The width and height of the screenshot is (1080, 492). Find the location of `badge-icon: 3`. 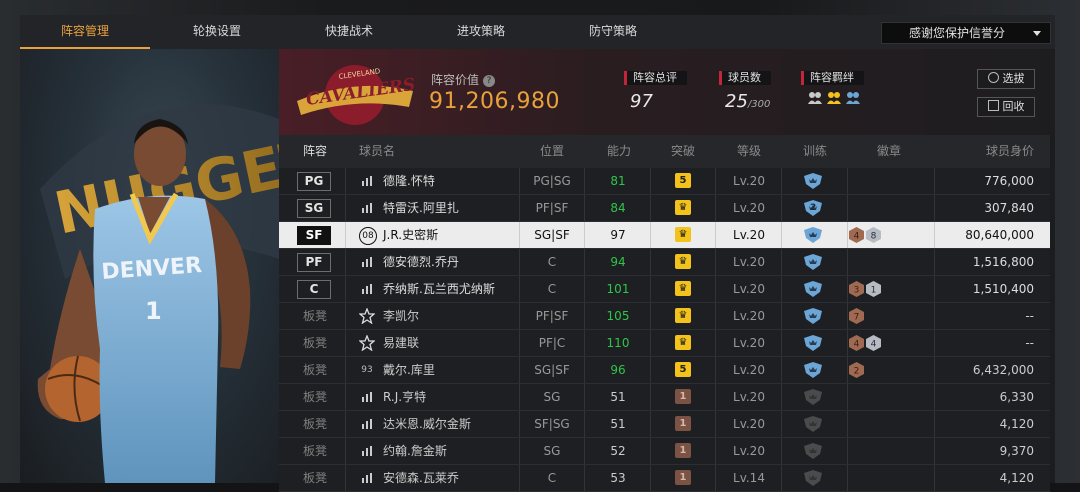

badge-icon: 3 is located at coordinates (856, 289).